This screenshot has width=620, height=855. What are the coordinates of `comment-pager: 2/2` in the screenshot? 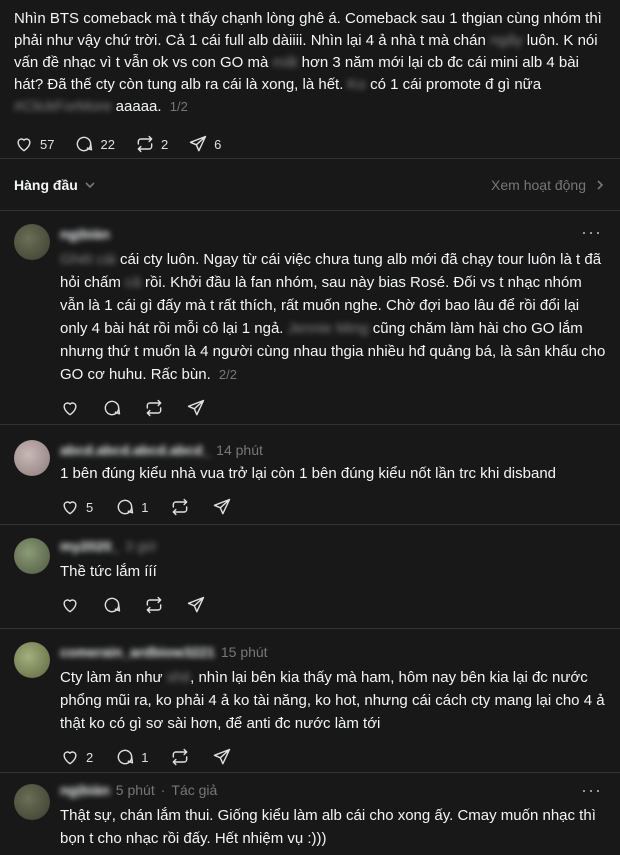 It's located at (227, 374).